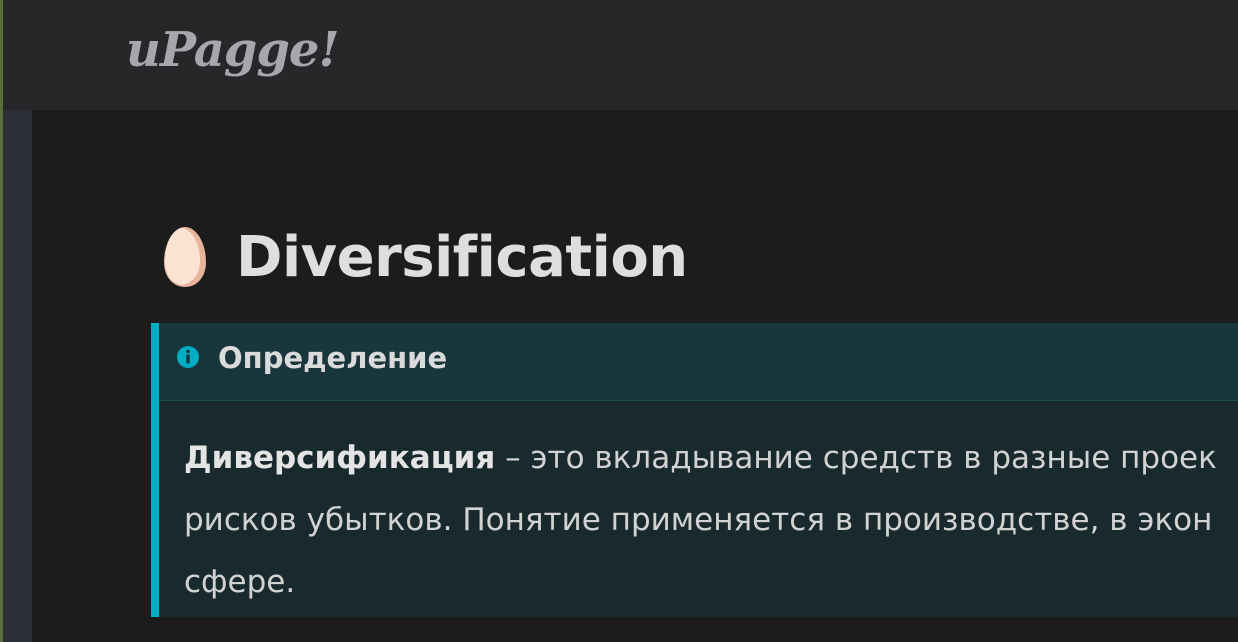  What do you see at coordinates (240, 582) in the screenshot?
I see `definition-line-3: сфере.` at bounding box center [240, 582].